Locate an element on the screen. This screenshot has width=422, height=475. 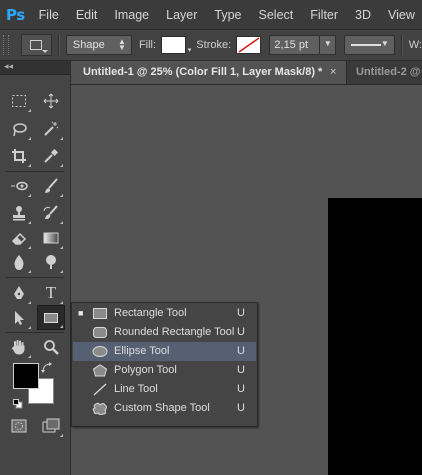
flyout-item-label: Polygon Tool is located at coordinates (145, 370).